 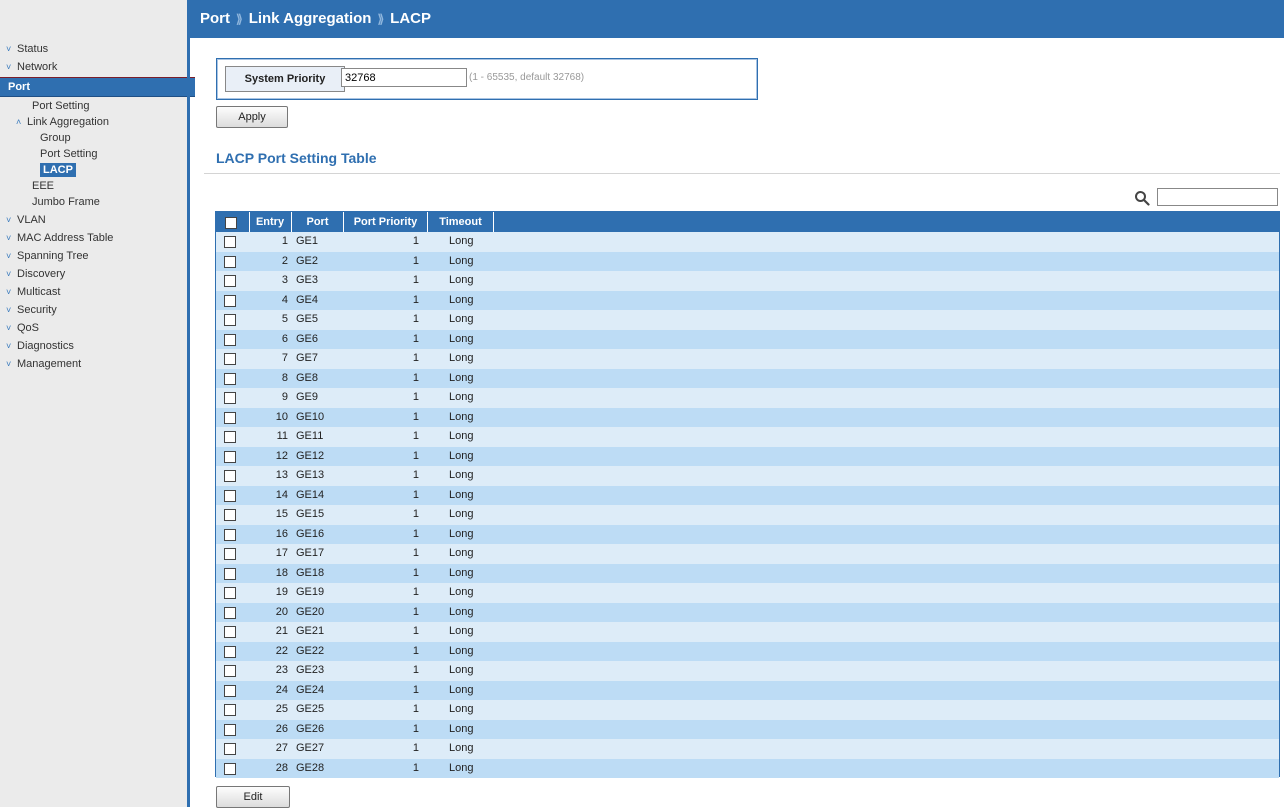 What do you see at coordinates (747, 768) in the screenshot?
I see `table-row: 28 GE28 1 Long` at bounding box center [747, 768].